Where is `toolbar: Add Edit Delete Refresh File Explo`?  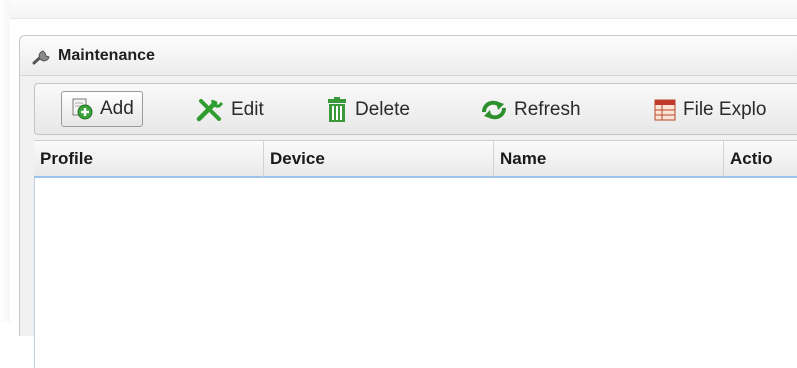 toolbar: Add Edit Delete Refresh File Explo is located at coordinates (415, 109).